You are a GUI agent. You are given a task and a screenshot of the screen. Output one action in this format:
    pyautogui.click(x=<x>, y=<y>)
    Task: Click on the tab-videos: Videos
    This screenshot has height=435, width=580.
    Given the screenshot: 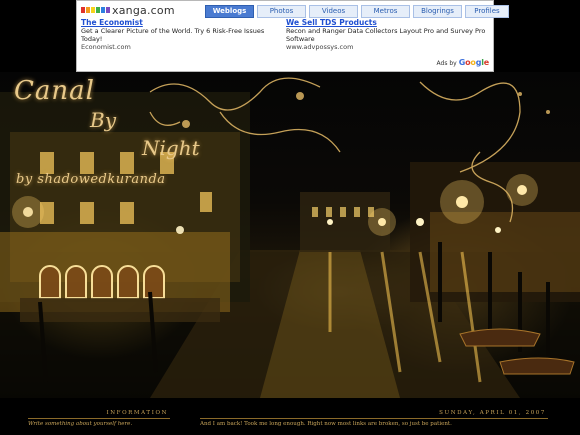 What is the action you would take?
    pyautogui.click(x=333, y=11)
    